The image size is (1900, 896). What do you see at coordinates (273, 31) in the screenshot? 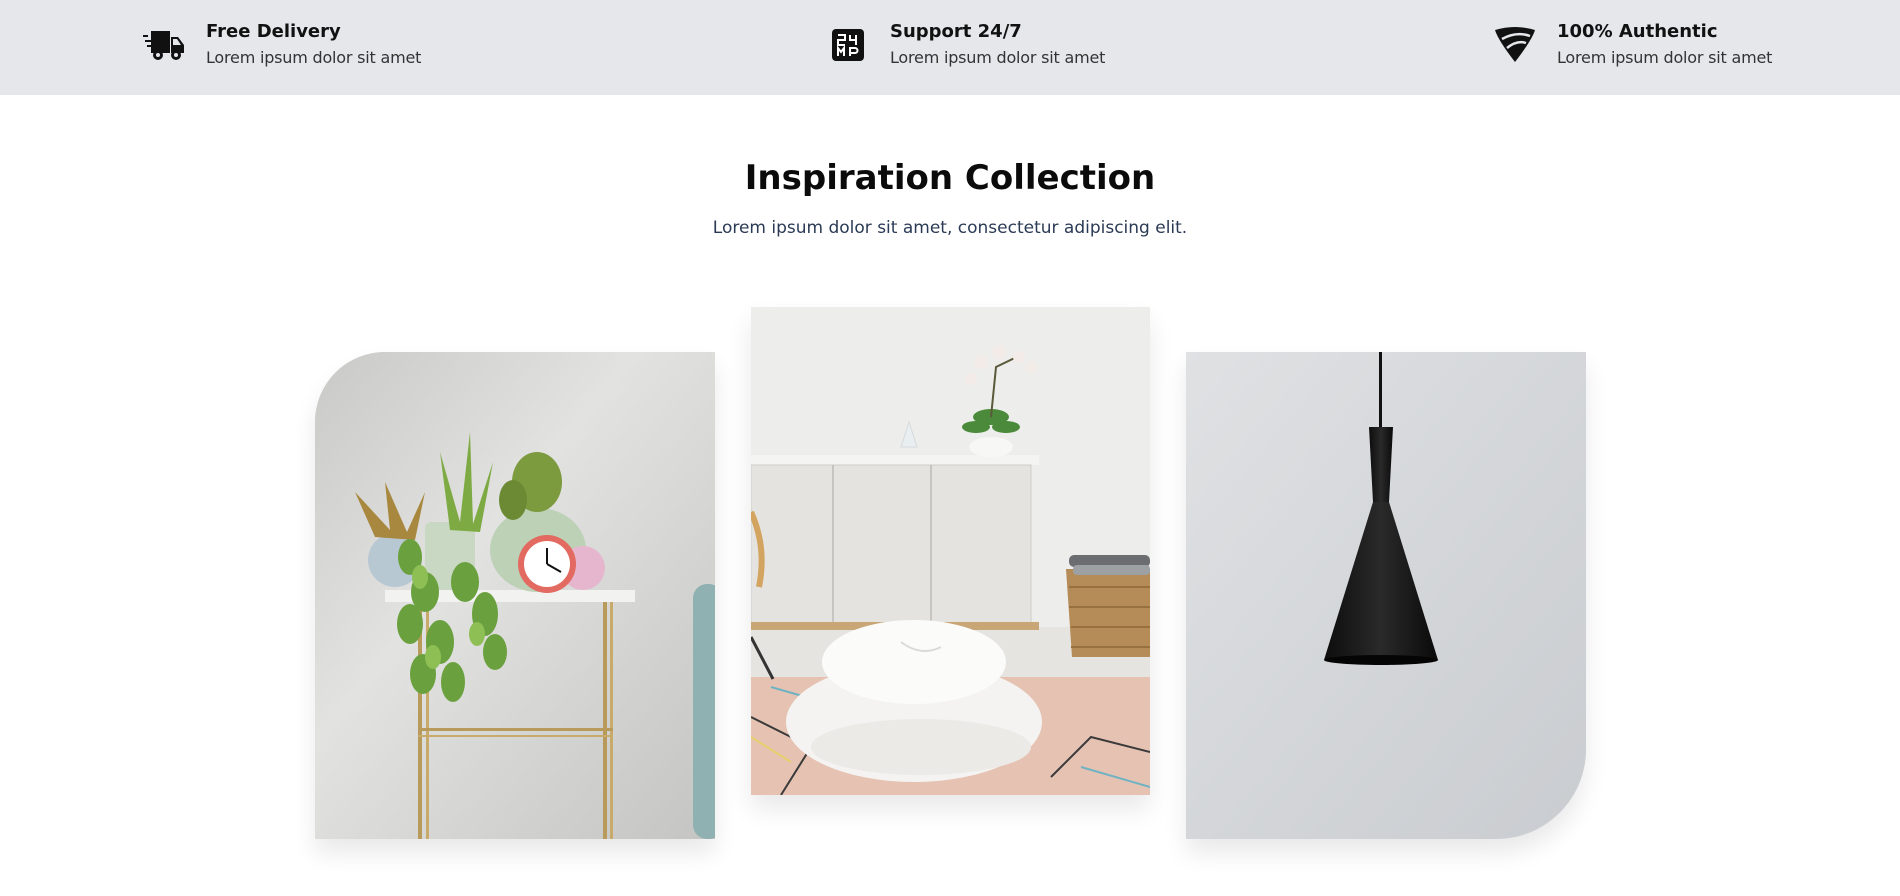
I see `feature-title: Free Delivery` at bounding box center [273, 31].